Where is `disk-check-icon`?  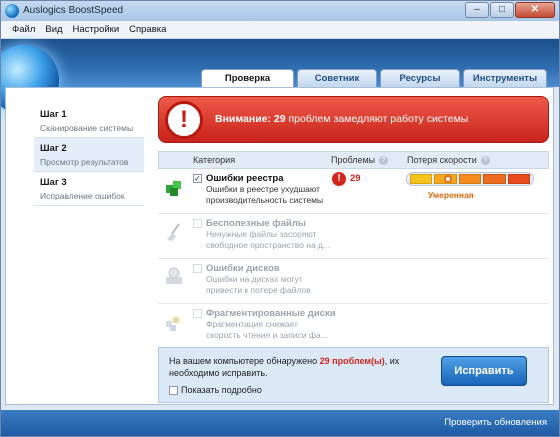 disk-check-icon is located at coordinates (174, 275).